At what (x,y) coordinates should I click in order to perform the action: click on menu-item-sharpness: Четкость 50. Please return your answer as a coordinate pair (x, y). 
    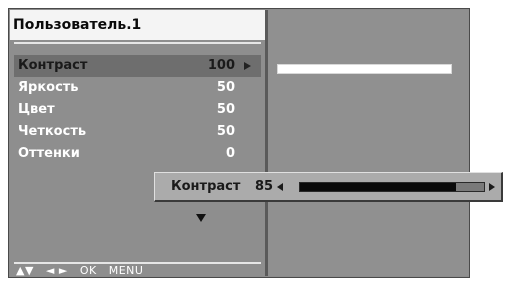
    Looking at the image, I should click on (137, 132).